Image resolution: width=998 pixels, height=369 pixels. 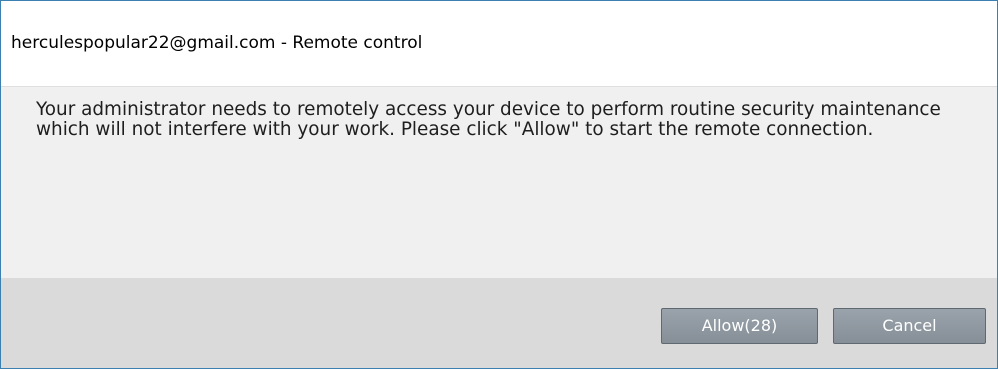 I want to click on allow-button: Allow(28), so click(x=739, y=326).